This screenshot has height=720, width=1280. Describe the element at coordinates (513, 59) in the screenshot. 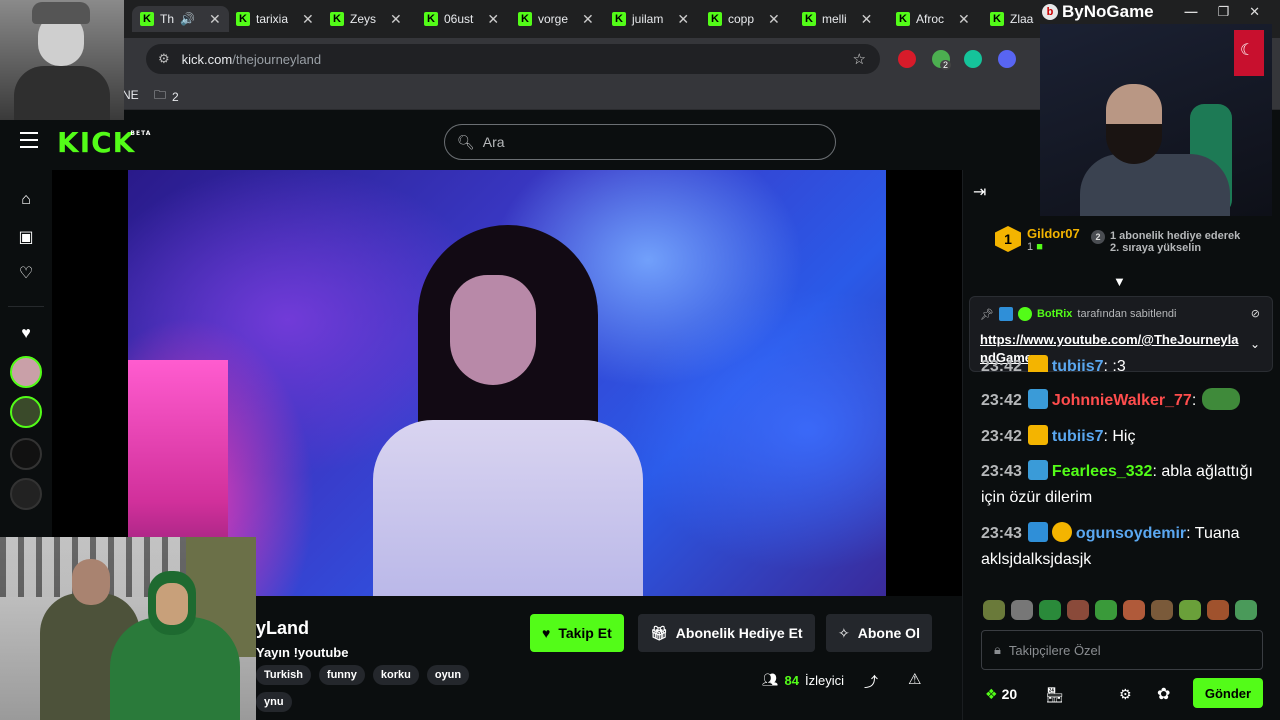

I see `address-bar: ⚙ kick.com/thejourneyland ☆` at that location.